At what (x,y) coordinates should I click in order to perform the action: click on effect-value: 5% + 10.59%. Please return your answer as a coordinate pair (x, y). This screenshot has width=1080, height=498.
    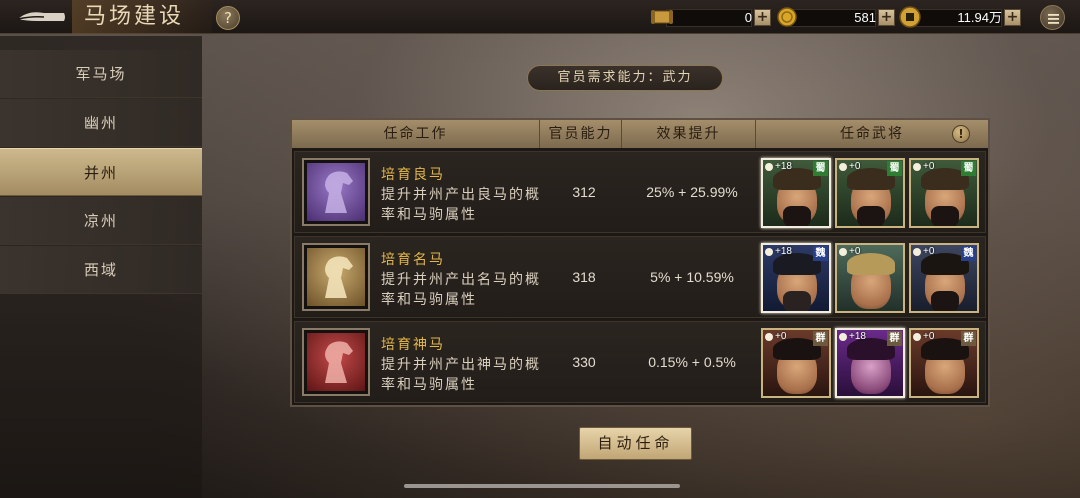
    Looking at the image, I should click on (692, 277).